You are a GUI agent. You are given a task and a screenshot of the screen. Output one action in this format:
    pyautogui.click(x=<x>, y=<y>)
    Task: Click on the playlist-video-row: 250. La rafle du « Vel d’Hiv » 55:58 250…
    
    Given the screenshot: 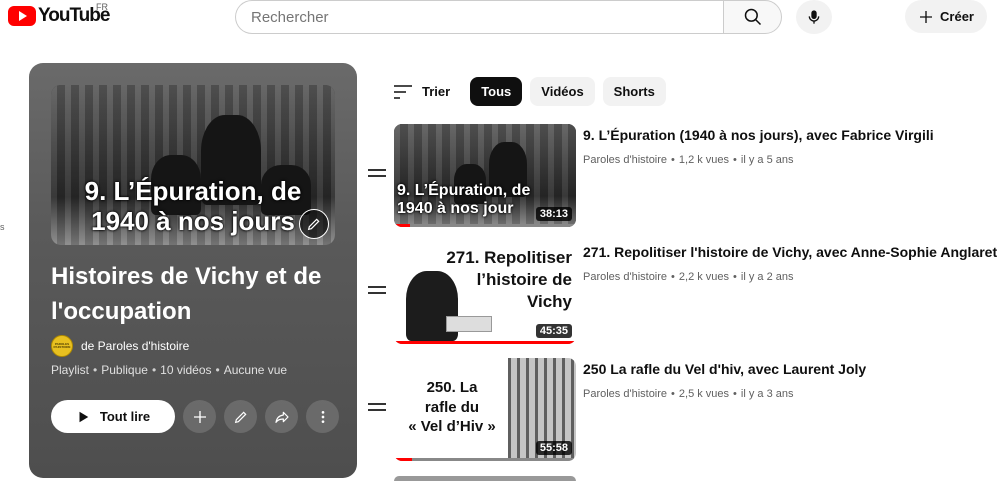 What is the action you would take?
    pyautogui.click(x=681, y=410)
    